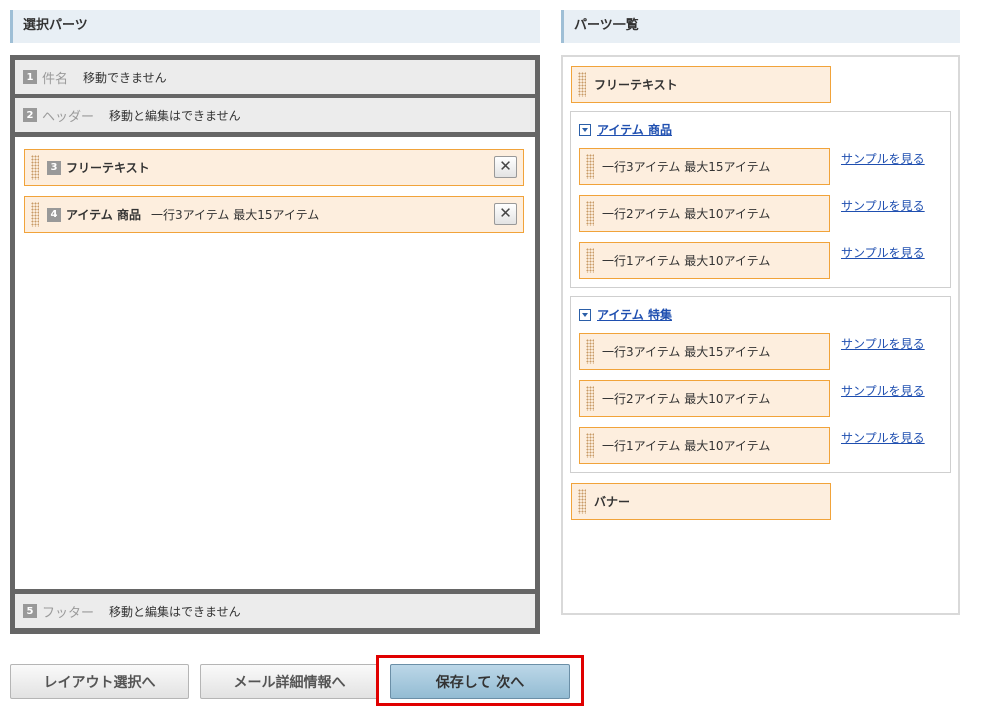 The image size is (1001, 709). Describe the element at coordinates (55, 79) in the screenshot. I see `row-name: 件名` at that location.